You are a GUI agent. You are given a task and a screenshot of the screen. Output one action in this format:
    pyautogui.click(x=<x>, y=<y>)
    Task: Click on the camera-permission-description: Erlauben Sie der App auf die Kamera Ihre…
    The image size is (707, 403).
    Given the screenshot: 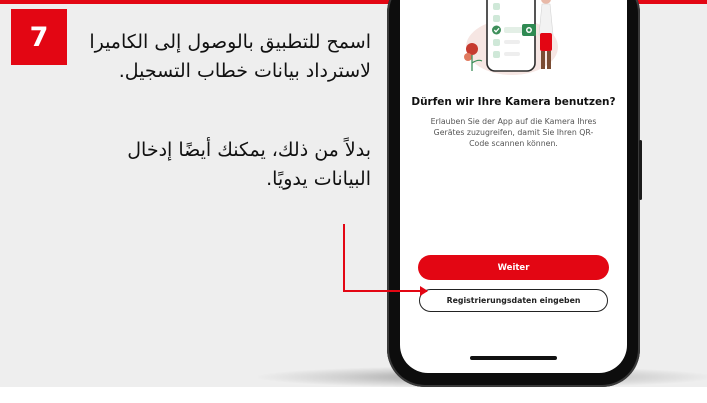 What is the action you would take?
    pyautogui.click(x=513, y=132)
    